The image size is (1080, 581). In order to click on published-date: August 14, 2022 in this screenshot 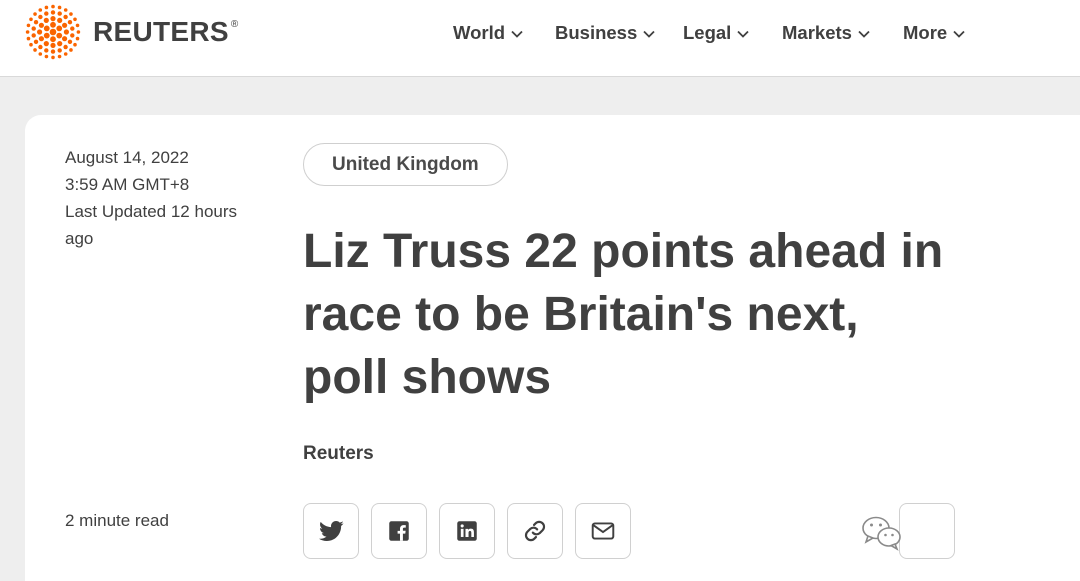, I will do `click(127, 157)`.